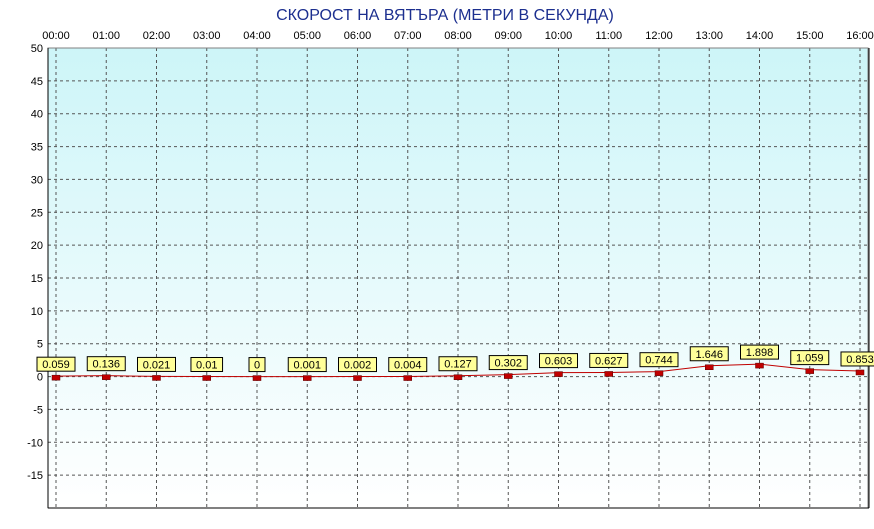 The height and width of the screenshot is (529, 874). I want to click on x-tick-label: 01:00, so click(106, 36).